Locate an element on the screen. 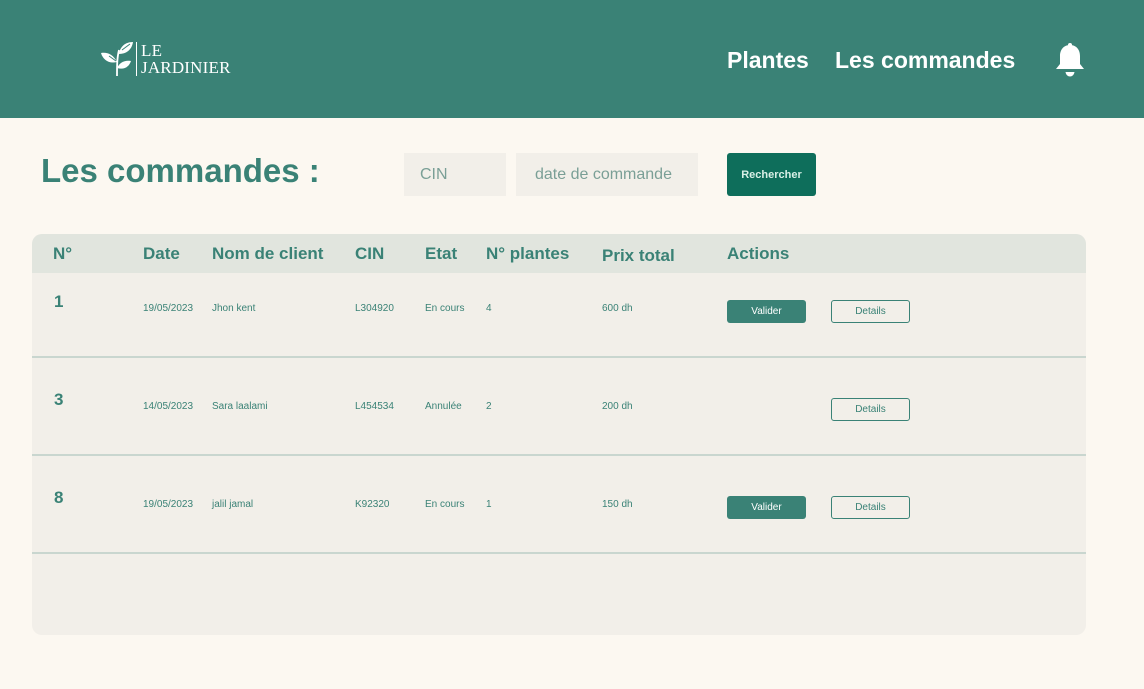 This screenshot has height=689, width=1144. leaf-logo-icon is located at coordinates (117, 59).